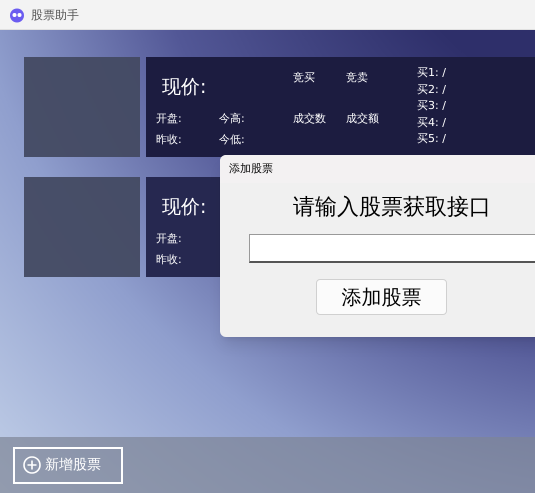  What do you see at coordinates (304, 78) in the screenshot?
I see `bid-label: 竞买` at bounding box center [304, 78].